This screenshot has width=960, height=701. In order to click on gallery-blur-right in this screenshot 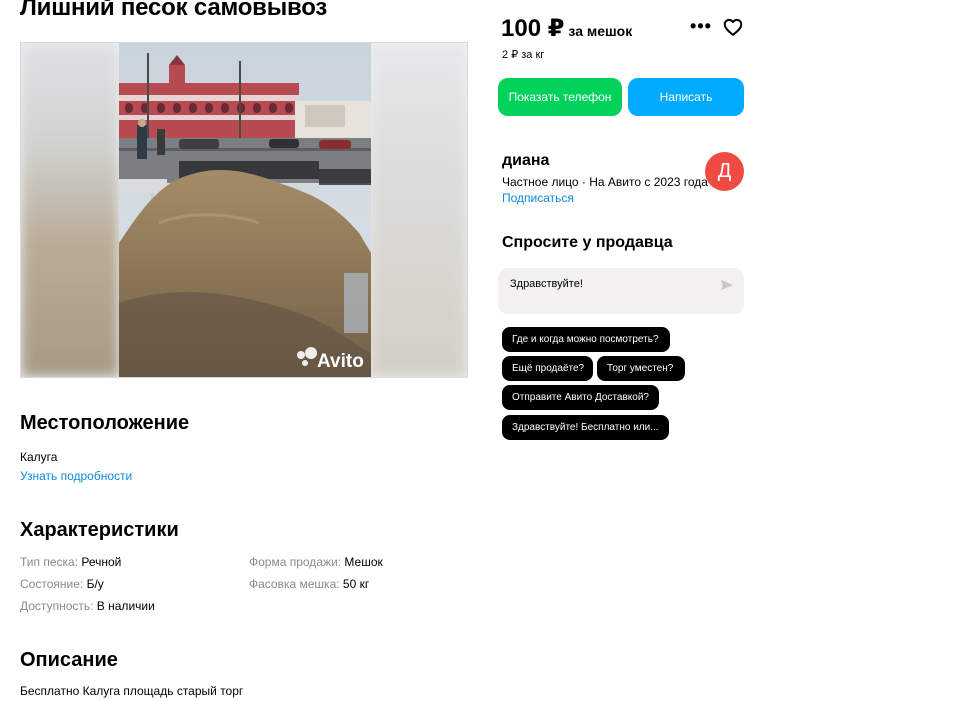, I will do `click(418, 210)`.